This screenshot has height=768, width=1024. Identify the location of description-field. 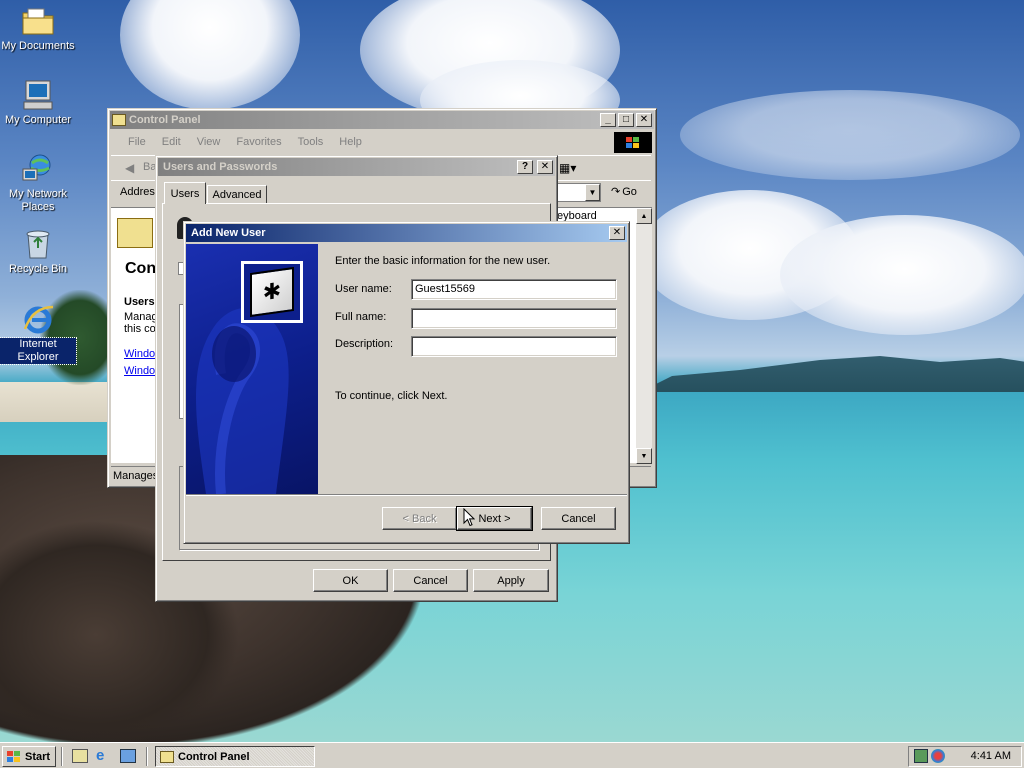
(514, 346).